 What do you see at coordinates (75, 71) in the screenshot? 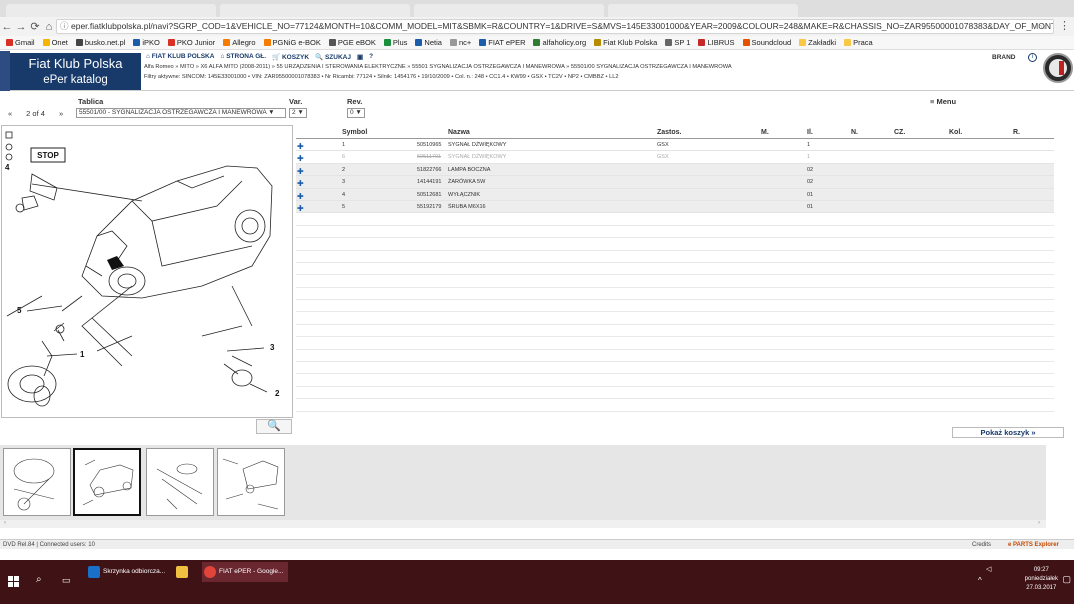
I see `logo: Fiat Klub Polska ePer katalog` at bounding box center [75, 71].